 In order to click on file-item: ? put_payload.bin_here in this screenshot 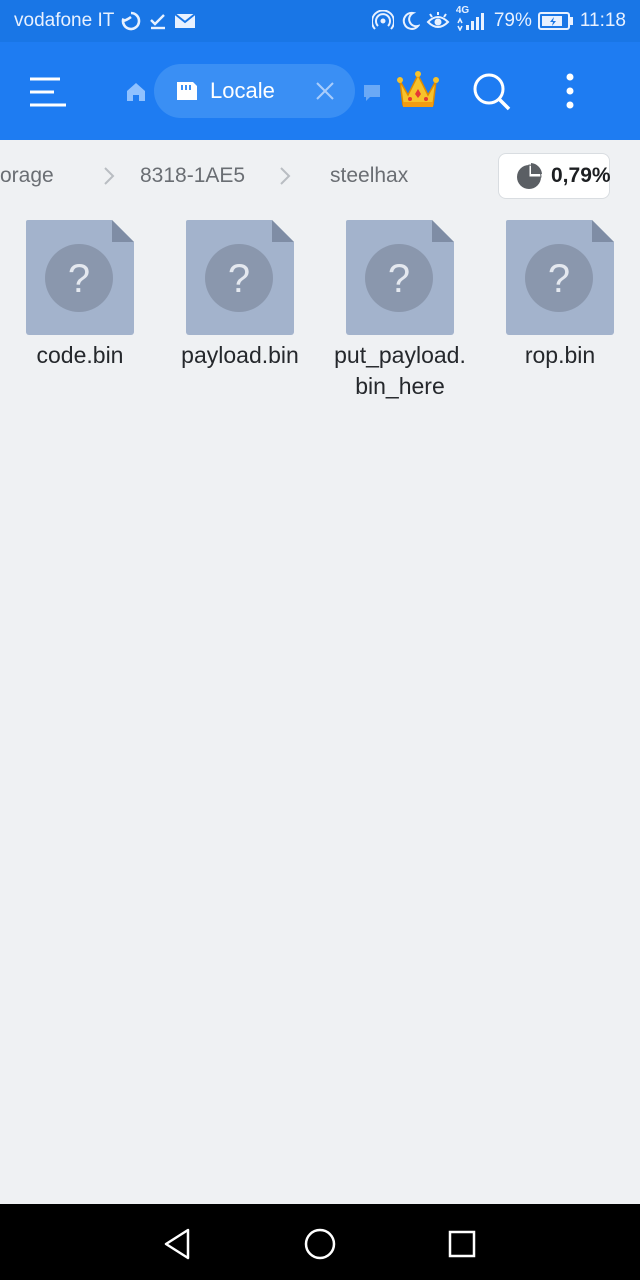, I will do `click(400, 311)`.